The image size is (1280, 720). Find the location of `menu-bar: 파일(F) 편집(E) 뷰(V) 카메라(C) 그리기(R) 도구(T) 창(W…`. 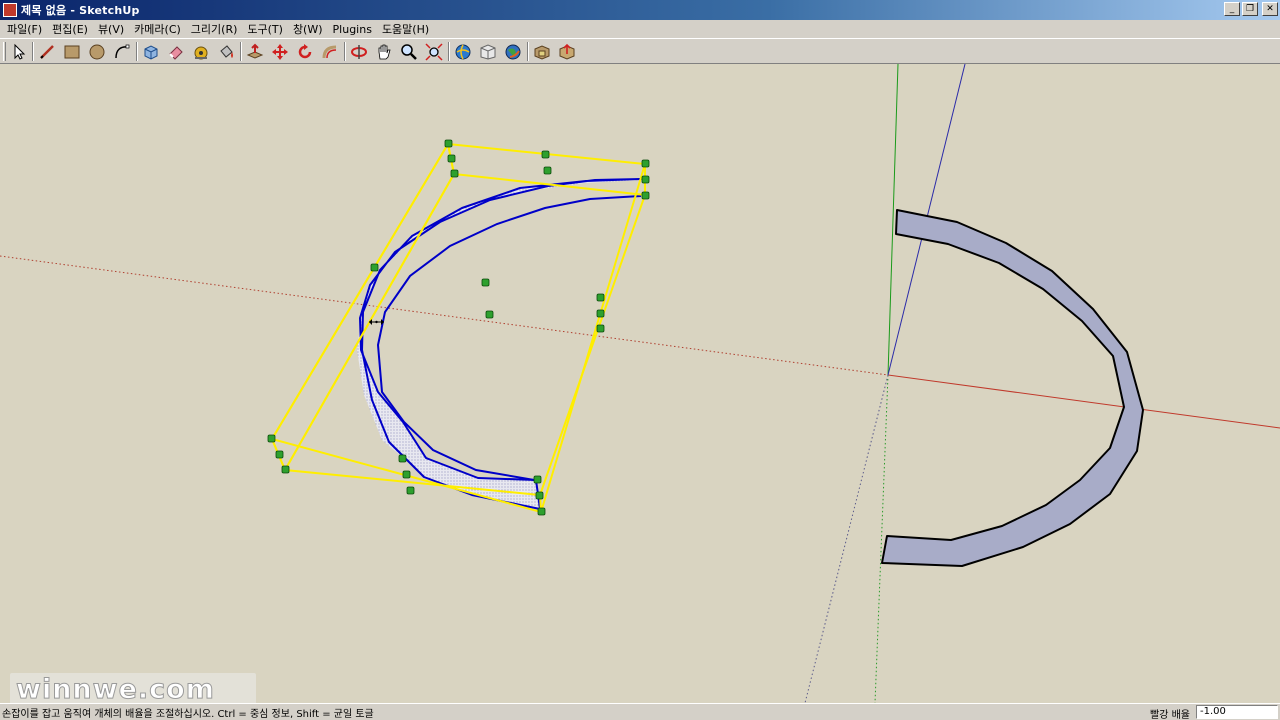

menu-bar: 파일(F) 편집(E) 뷰(V) 카메라(C) 그리기(R) 도구(T) 창(W… is located at coordinates (640, 29).